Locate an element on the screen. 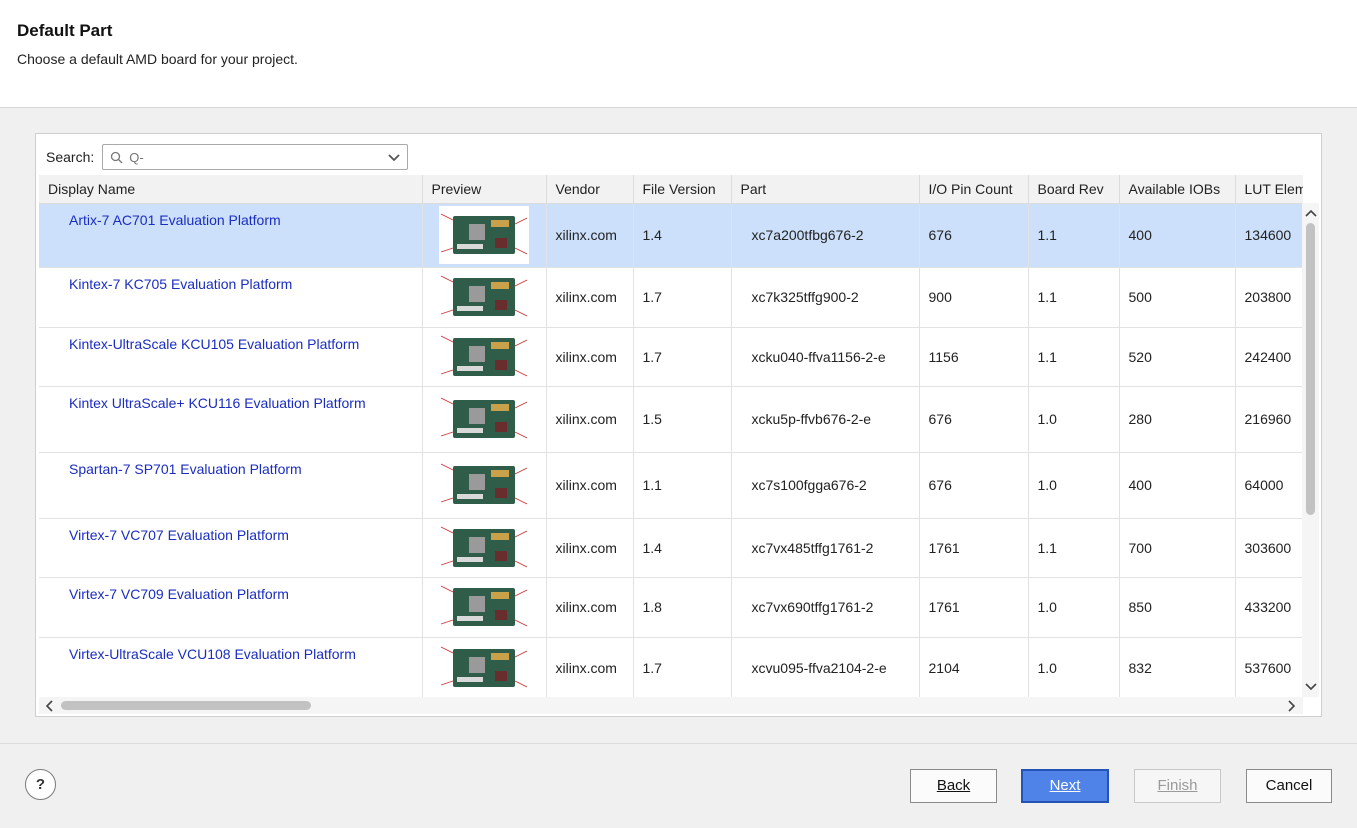 The width and height of the screenshot is (1357, 828). search-label: Search: is located at coordinates (70, 157).